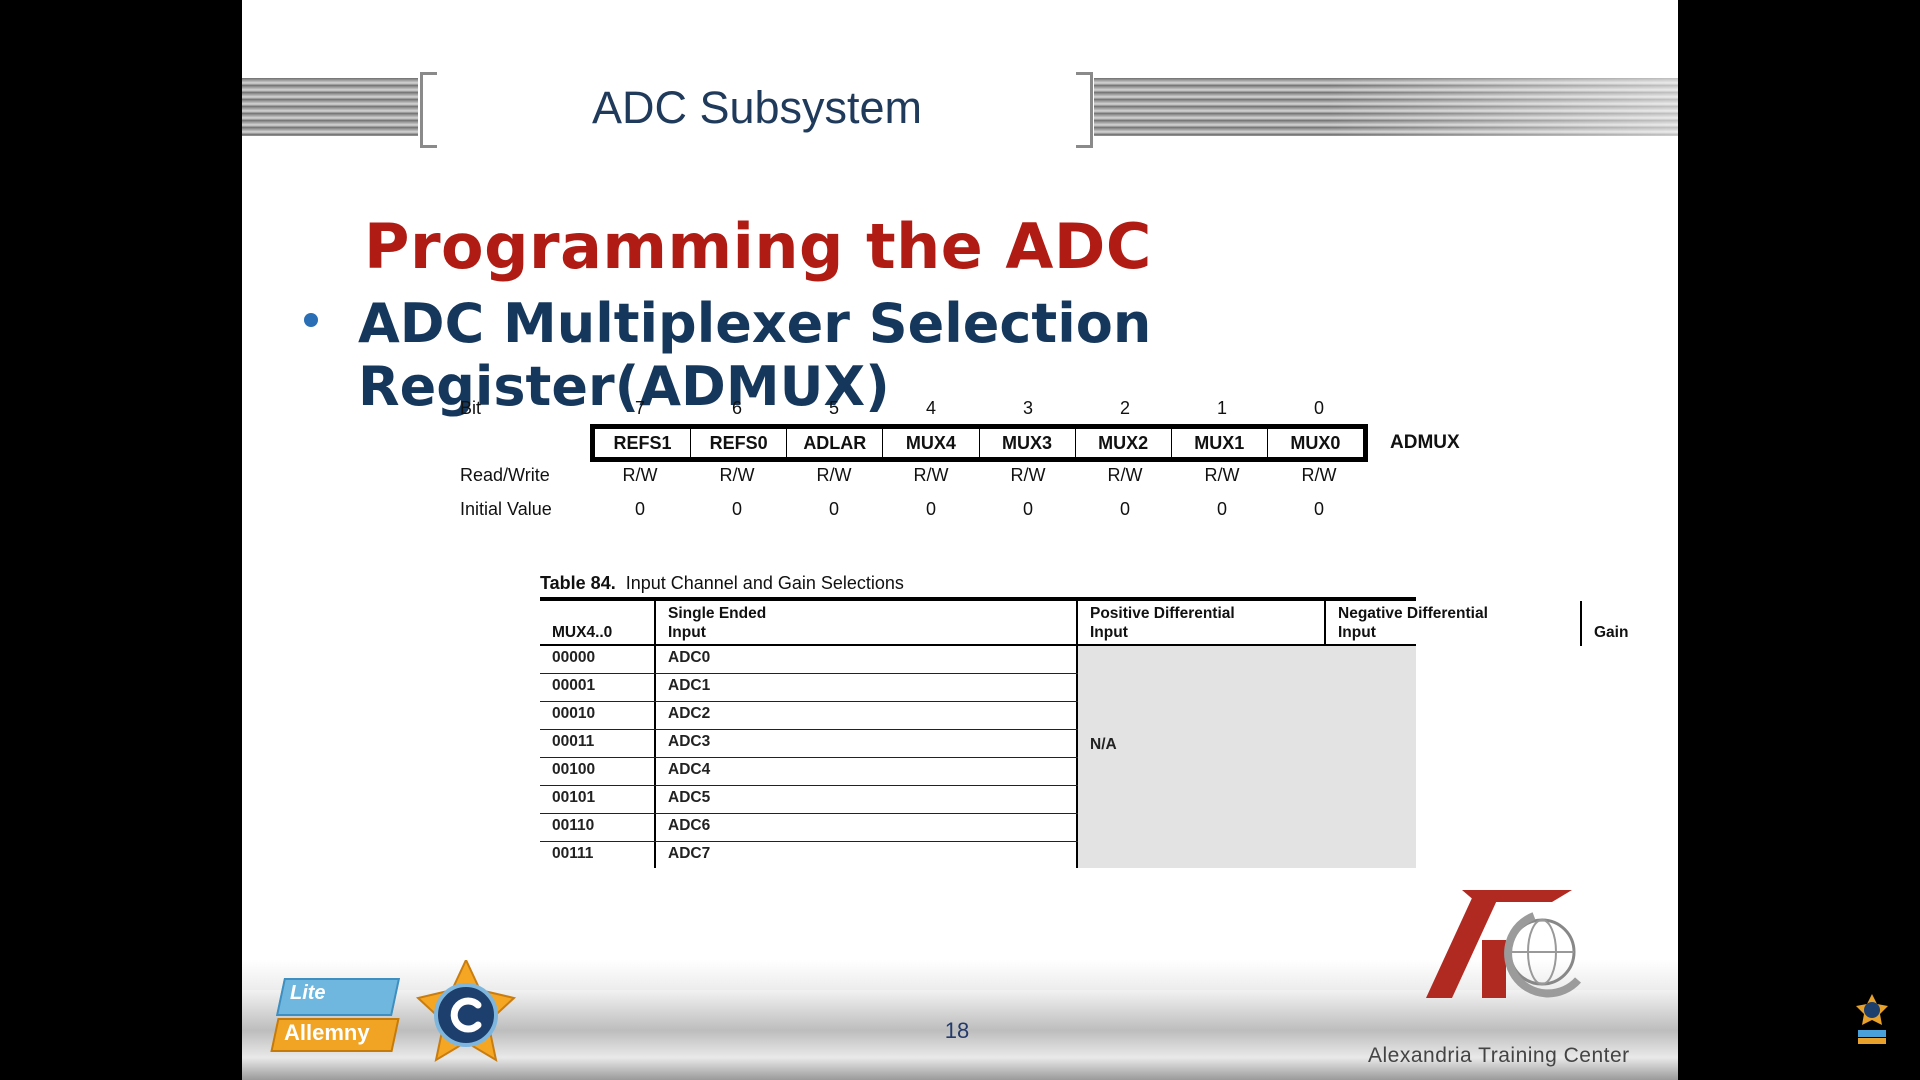 The image size is (1920, 1080). What do you see at coordinates (574, 769) in the screenshot?
I see `row-mux: 00100` at bounding box center [574, 769].